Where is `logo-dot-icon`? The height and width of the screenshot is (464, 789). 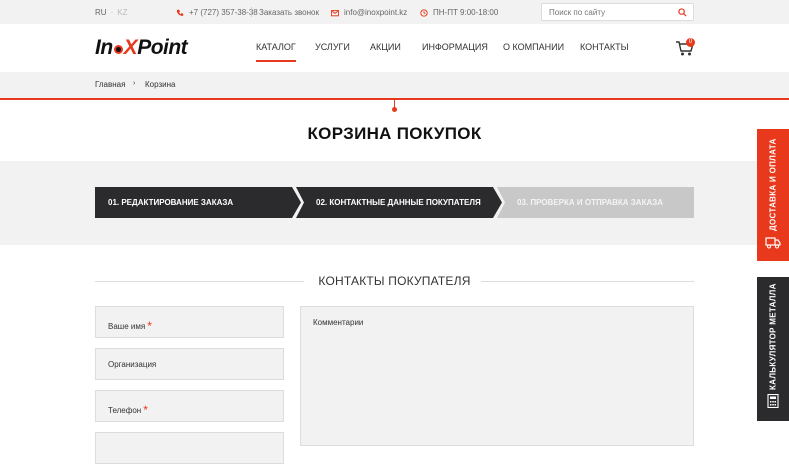
logo-dot-icon is located at coordinates (118, 49).